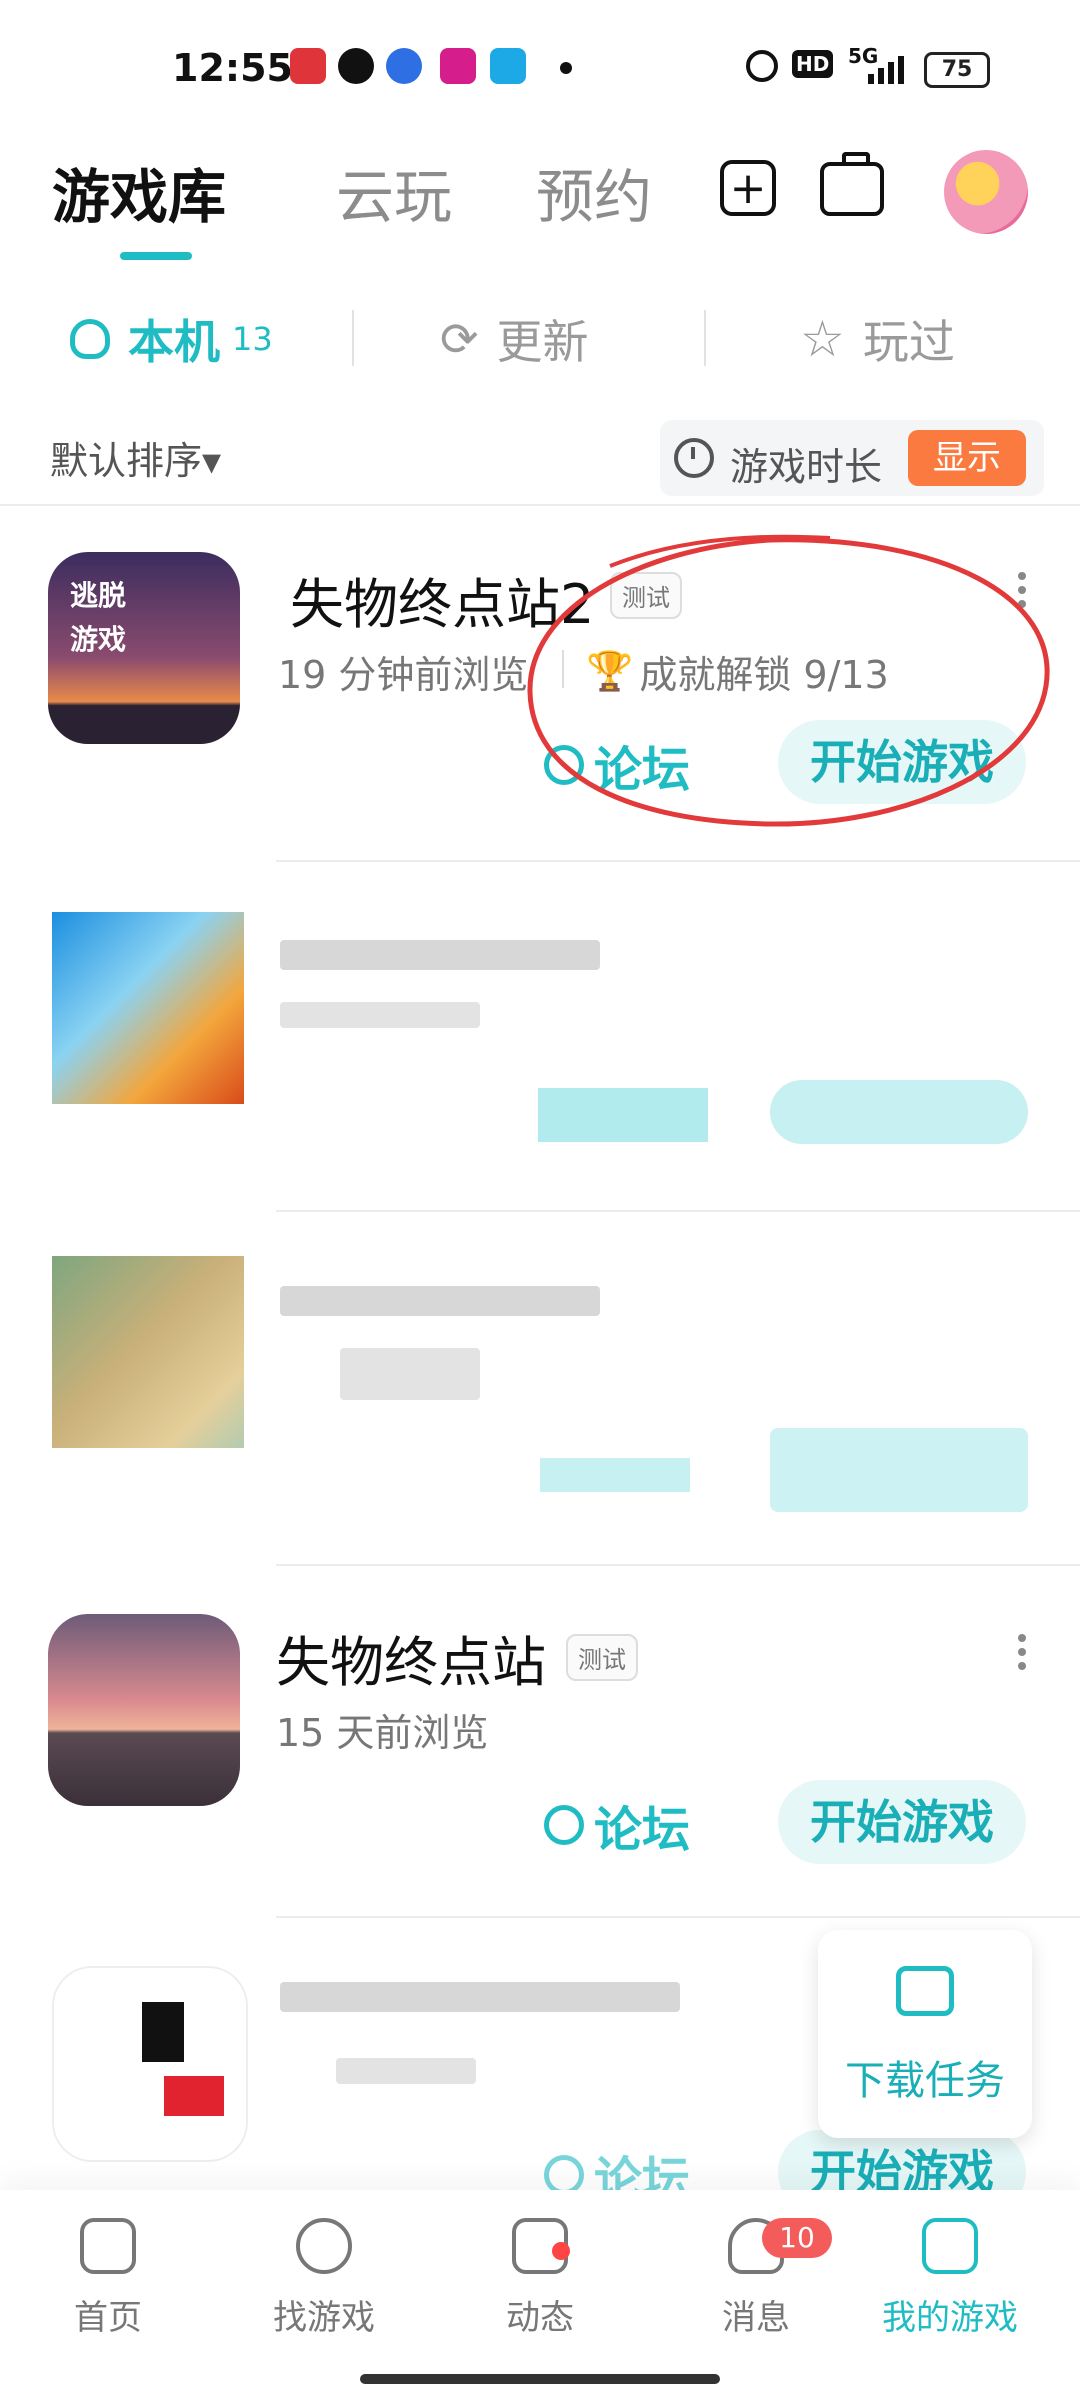  Describe the element at coordinates (967, 458) in the screenshot. I see `playtime-show-button: 显示` at that location.